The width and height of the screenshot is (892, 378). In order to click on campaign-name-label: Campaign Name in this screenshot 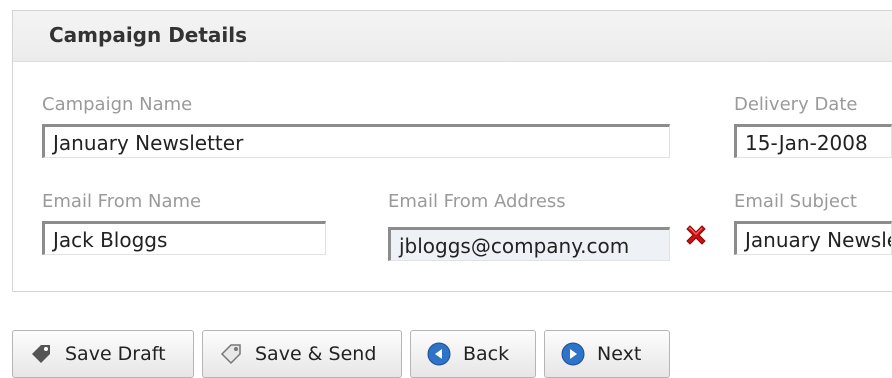, I will do `click(117, 104)`.